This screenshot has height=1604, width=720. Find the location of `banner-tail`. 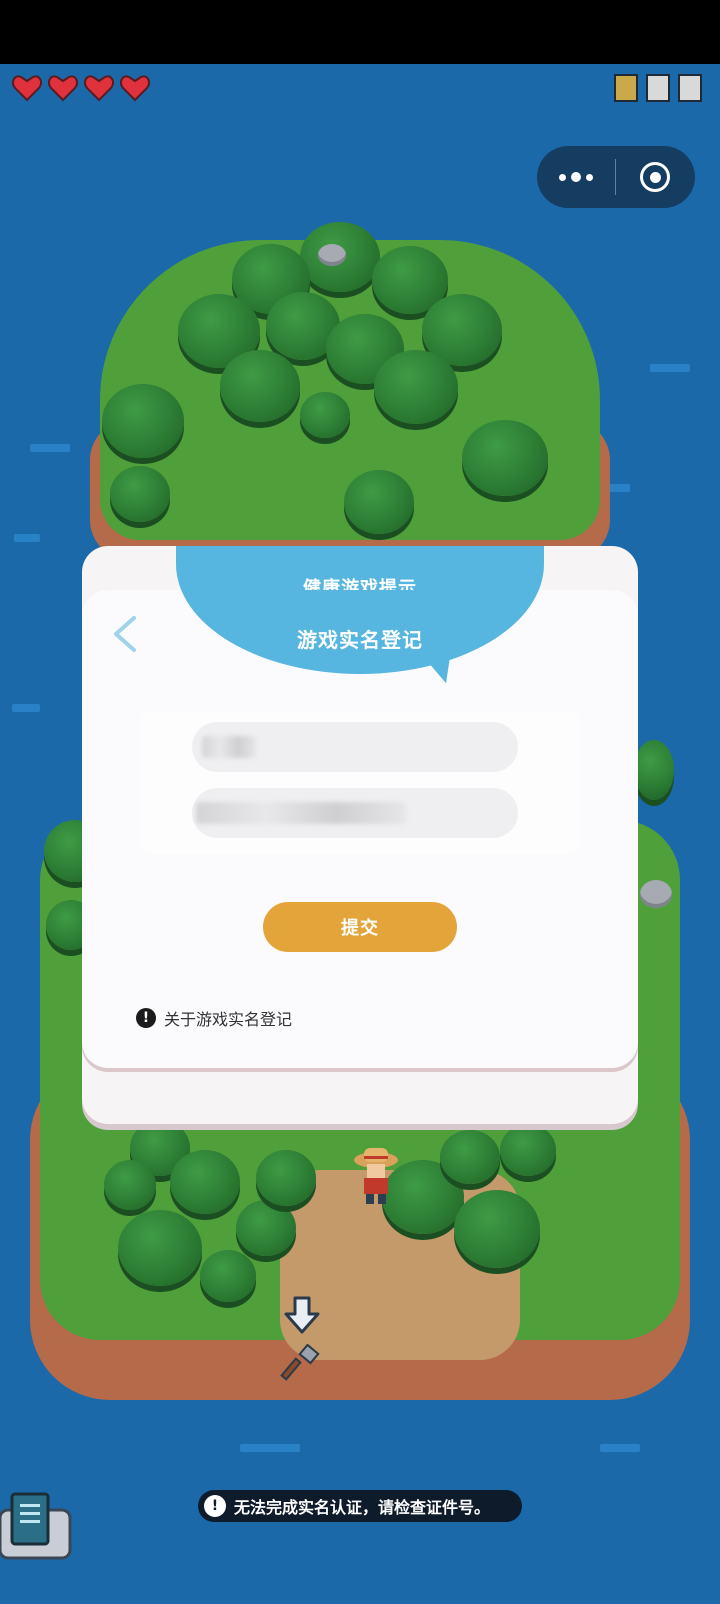

banner-tail is located at coordinates (441, 672).